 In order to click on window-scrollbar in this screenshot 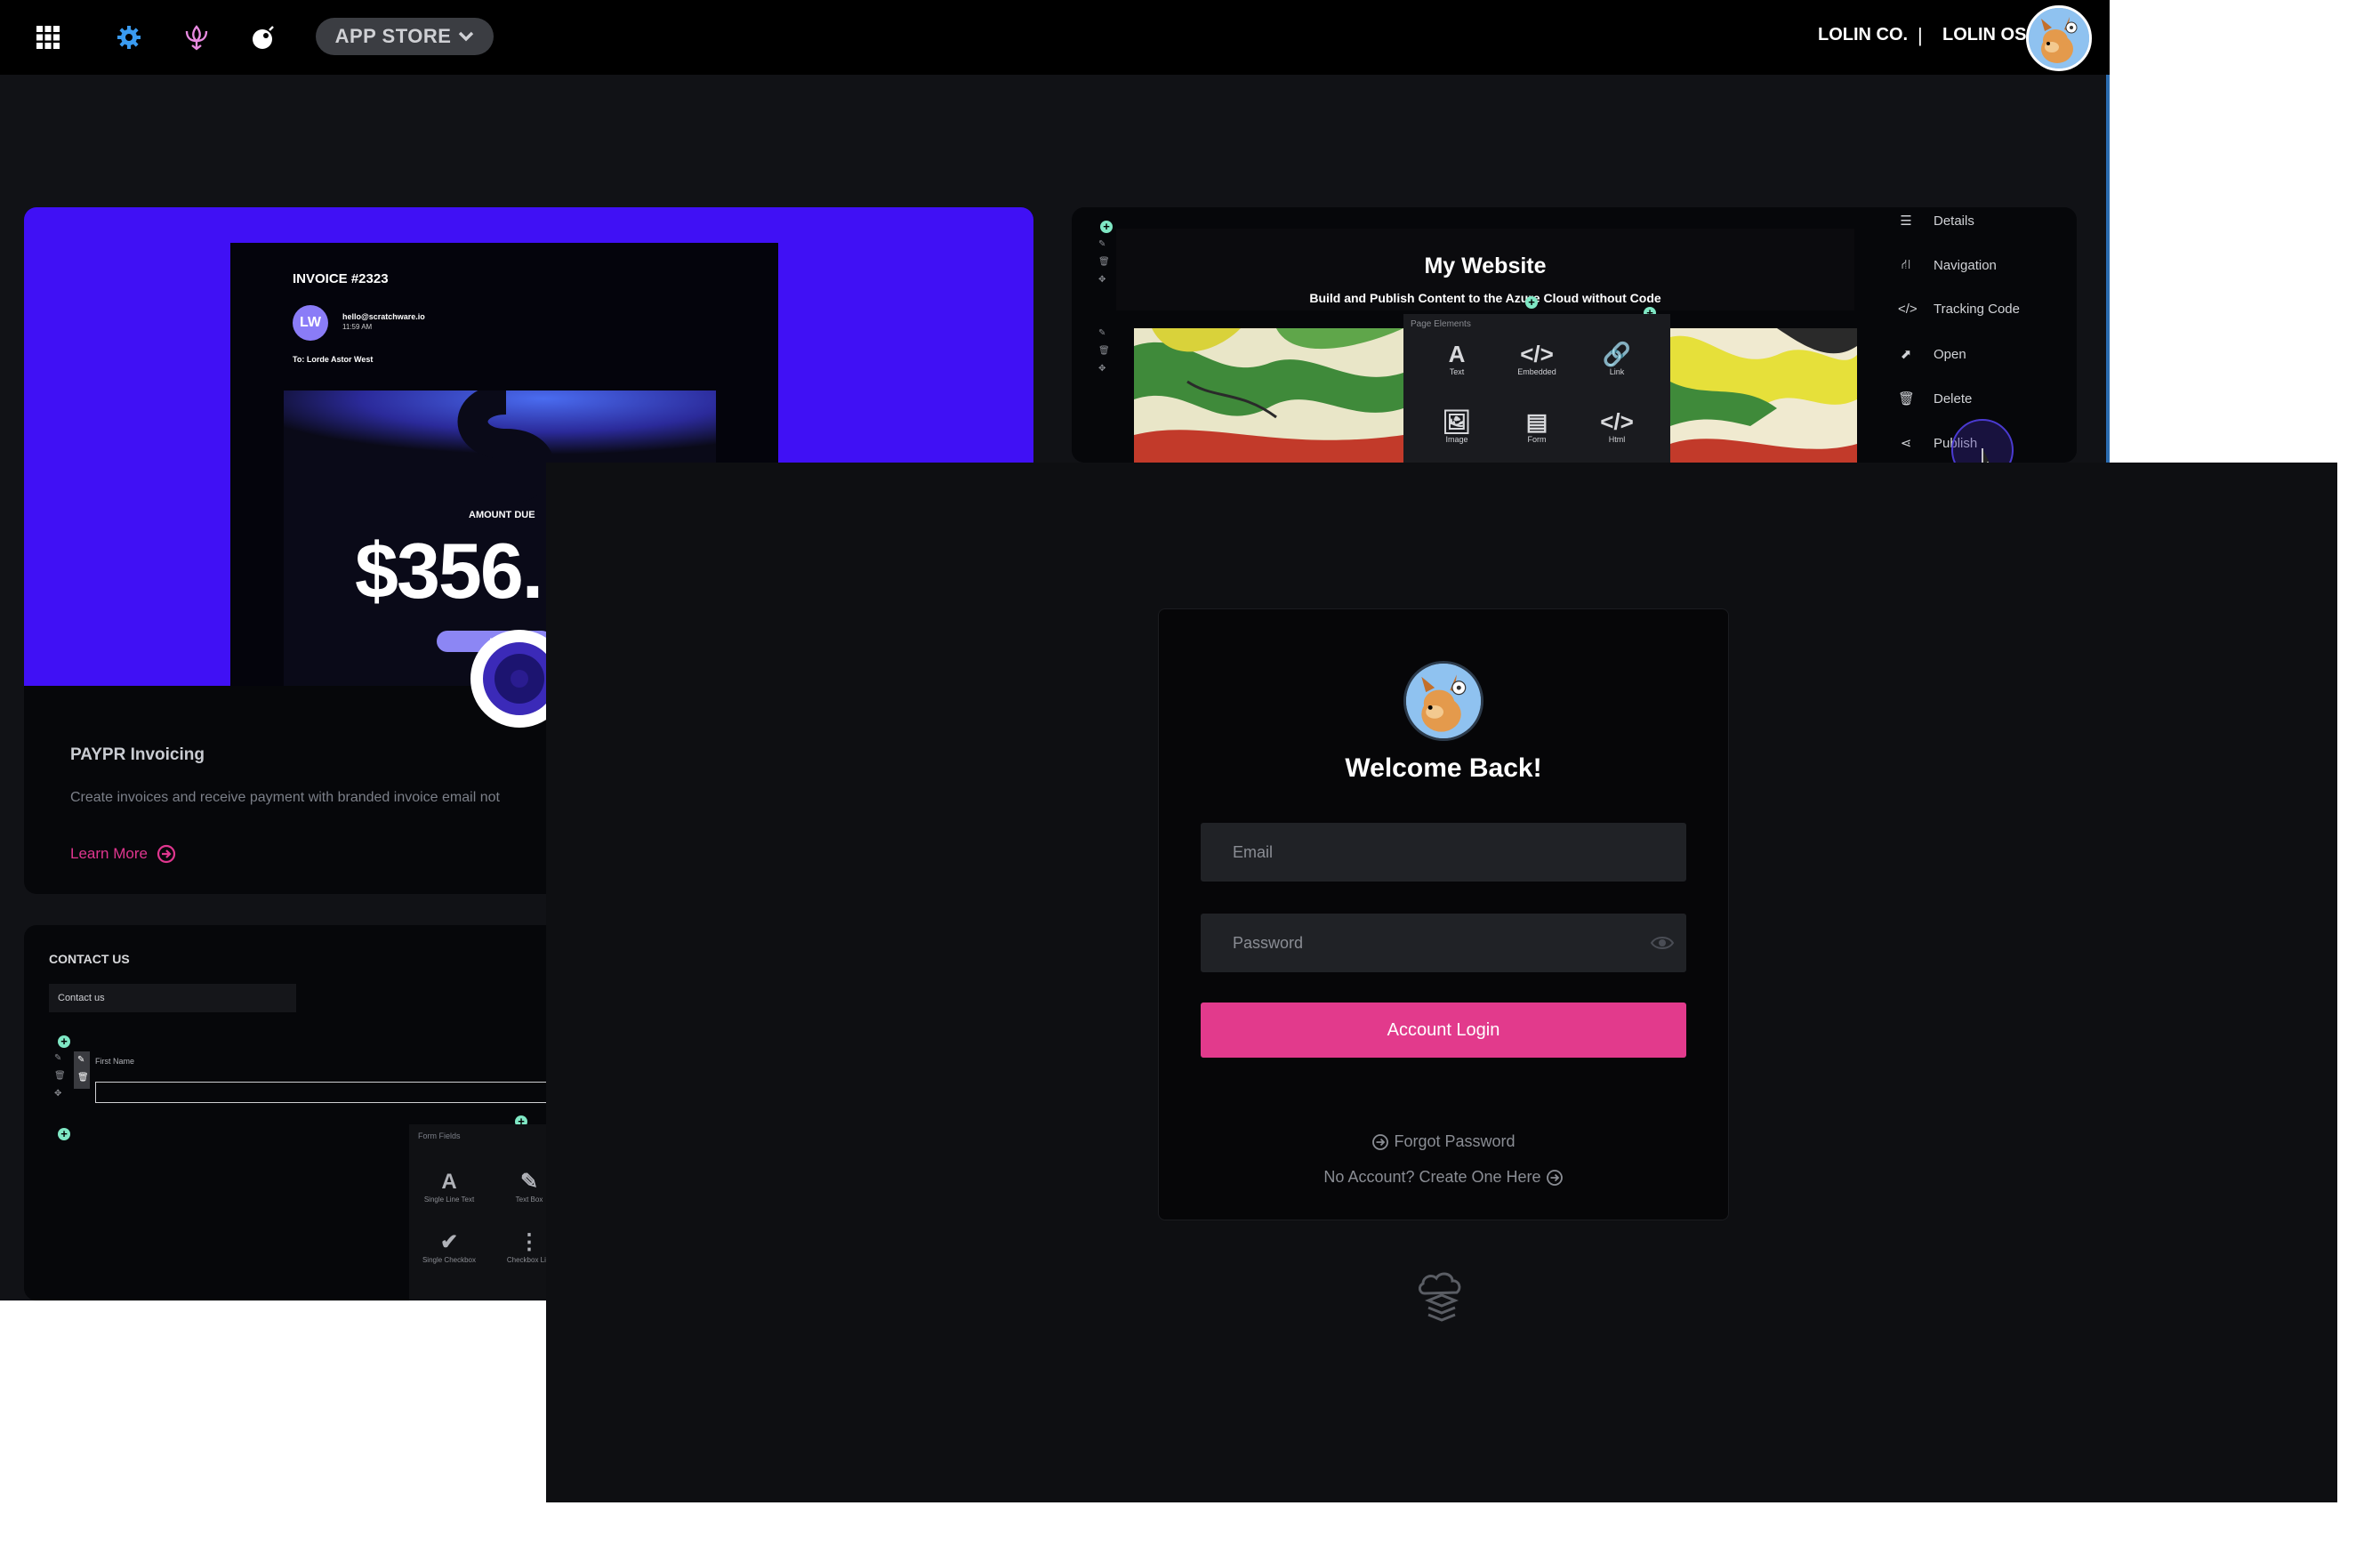, I will do `click(2108, 269)`.